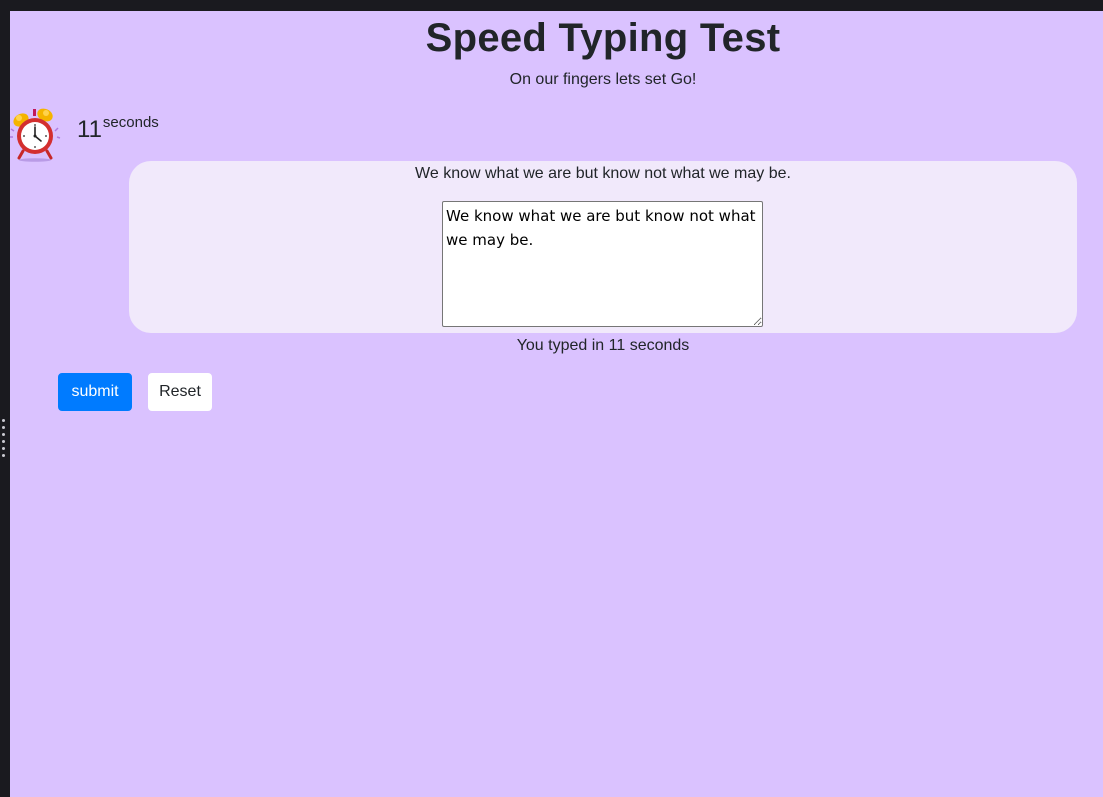 Image resolution: width=1103 pixels, height=797 pixels. I want to click on reset-button: Reset, so click(180, 392).